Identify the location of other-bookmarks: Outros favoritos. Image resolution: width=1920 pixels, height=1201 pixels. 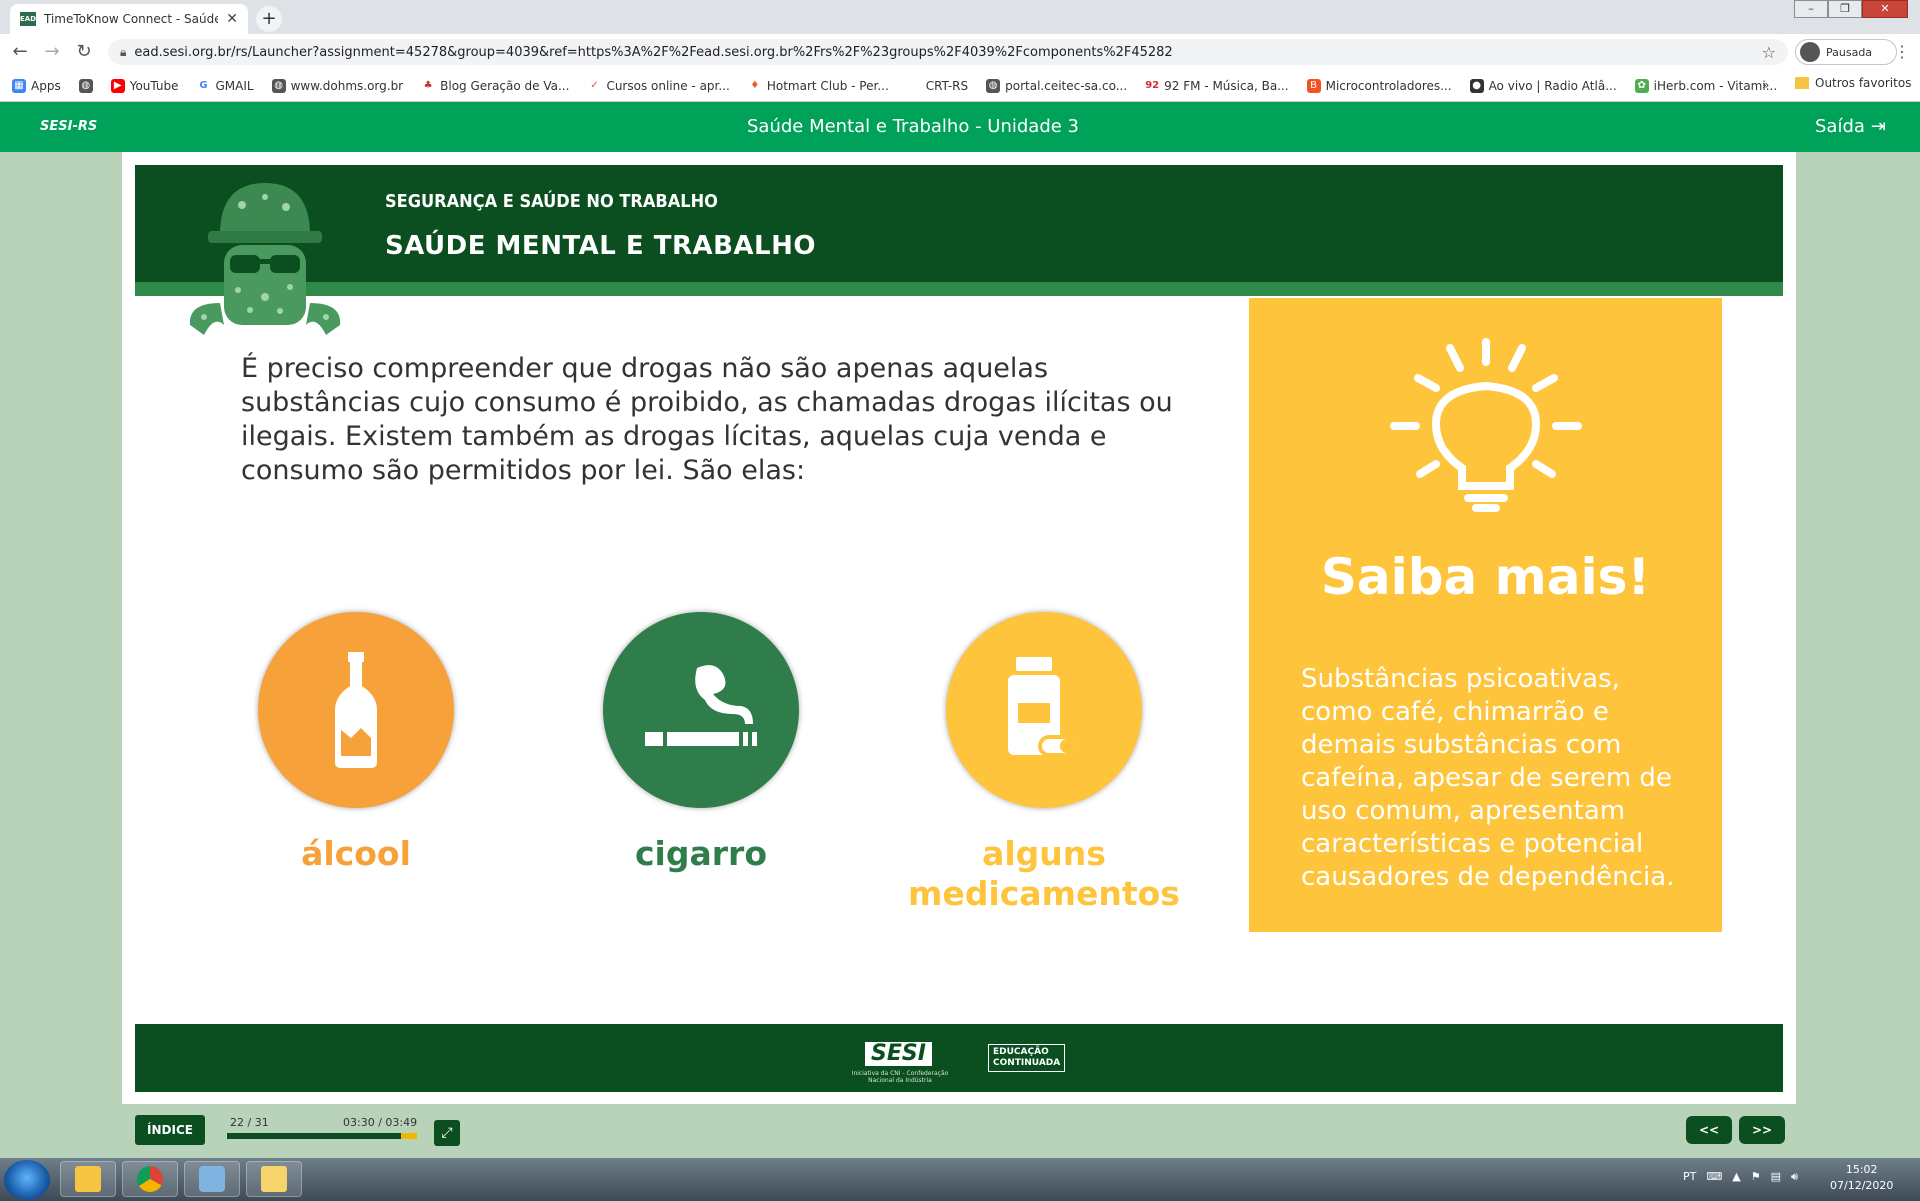
(1853, 83).